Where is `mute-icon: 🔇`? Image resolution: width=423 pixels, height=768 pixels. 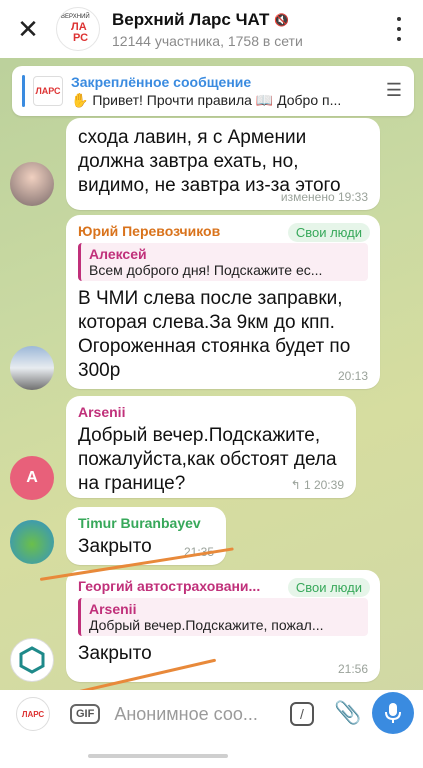
mute-icon: 🔇 is located at coordinates (282, 19).